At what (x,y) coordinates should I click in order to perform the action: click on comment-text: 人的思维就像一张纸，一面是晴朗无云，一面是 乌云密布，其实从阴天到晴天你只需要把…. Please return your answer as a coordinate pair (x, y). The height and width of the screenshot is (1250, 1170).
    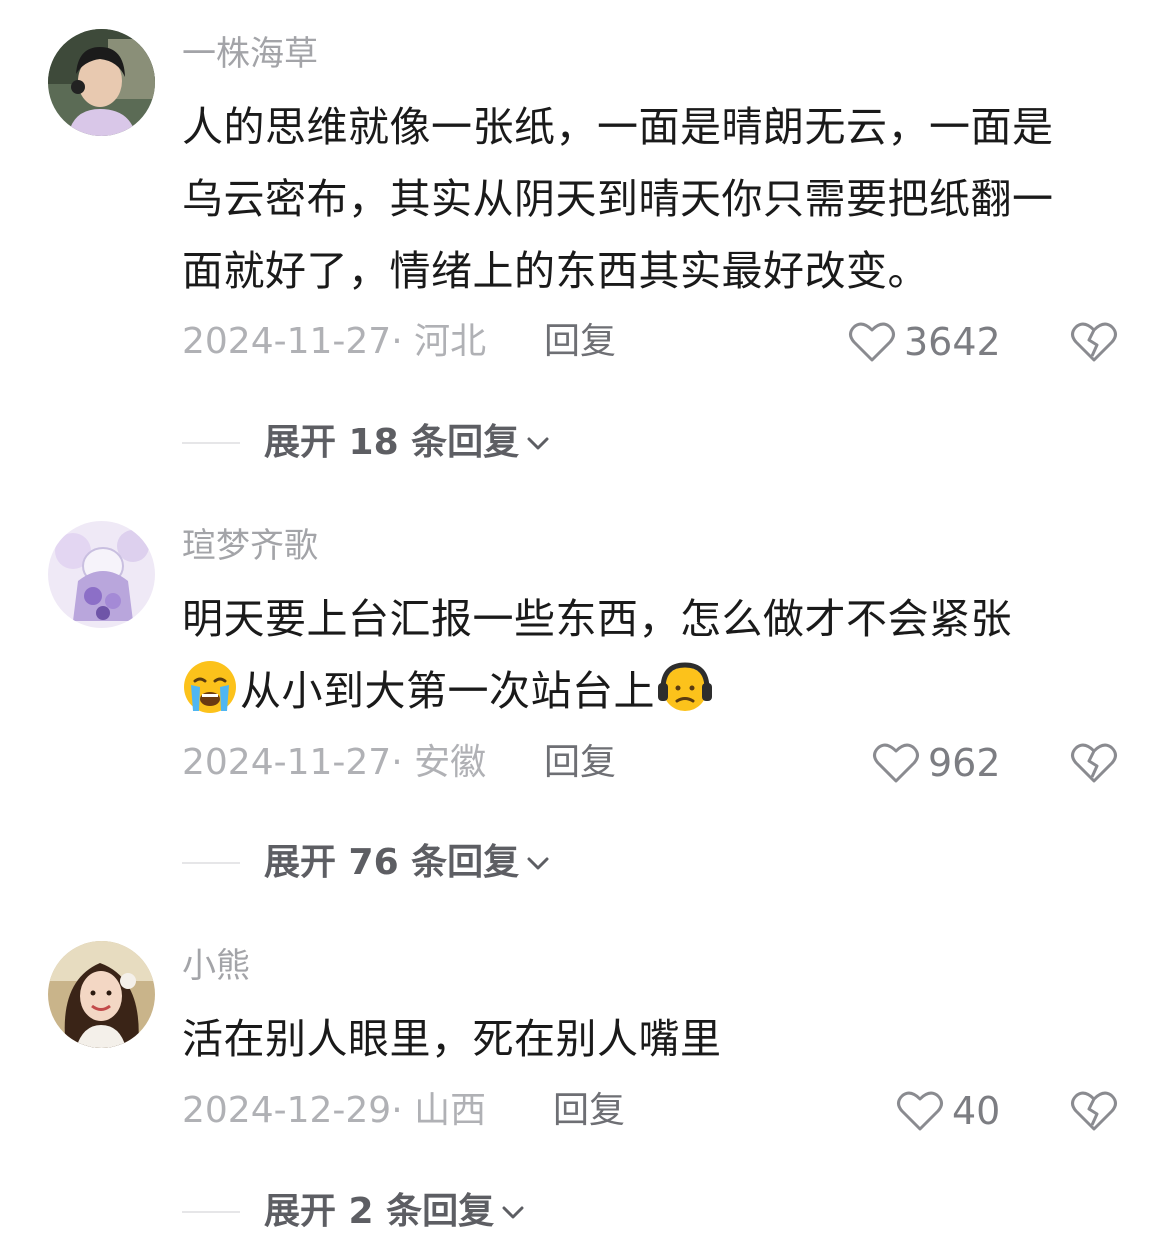
    Looking at the image, I should click on (652, 199).